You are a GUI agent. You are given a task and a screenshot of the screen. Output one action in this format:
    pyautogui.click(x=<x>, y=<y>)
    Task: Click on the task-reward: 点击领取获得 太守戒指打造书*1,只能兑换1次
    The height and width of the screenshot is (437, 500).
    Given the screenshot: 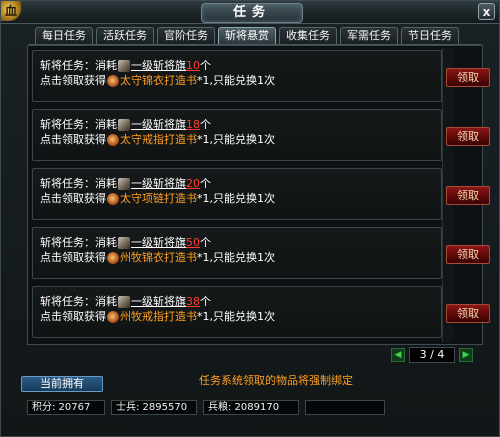 What is the action you would take?
    pyautogui.click(x=157, y=139)
    